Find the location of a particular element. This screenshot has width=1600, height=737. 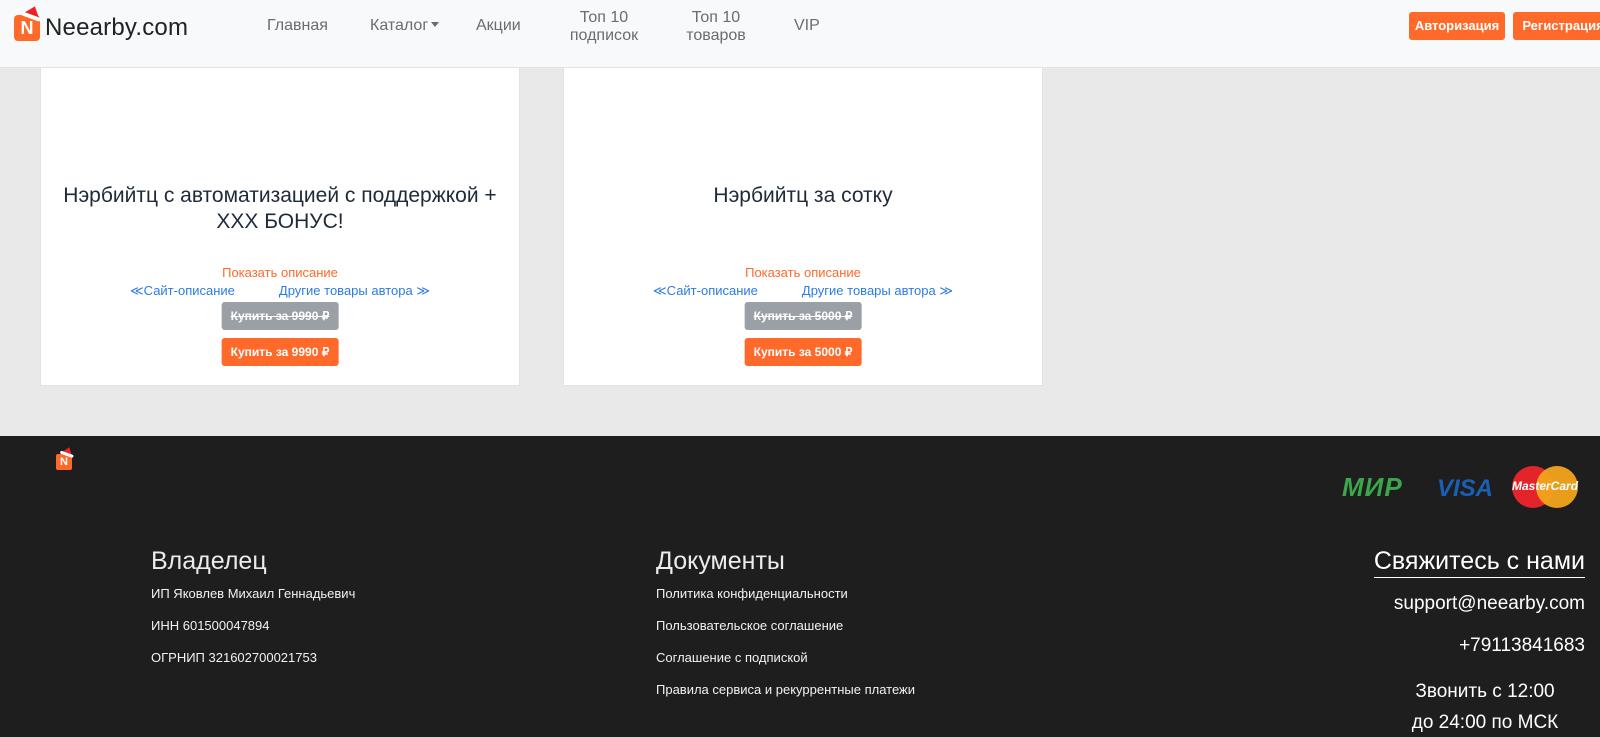

logo-letter: N is located at coordinates (27, 28).